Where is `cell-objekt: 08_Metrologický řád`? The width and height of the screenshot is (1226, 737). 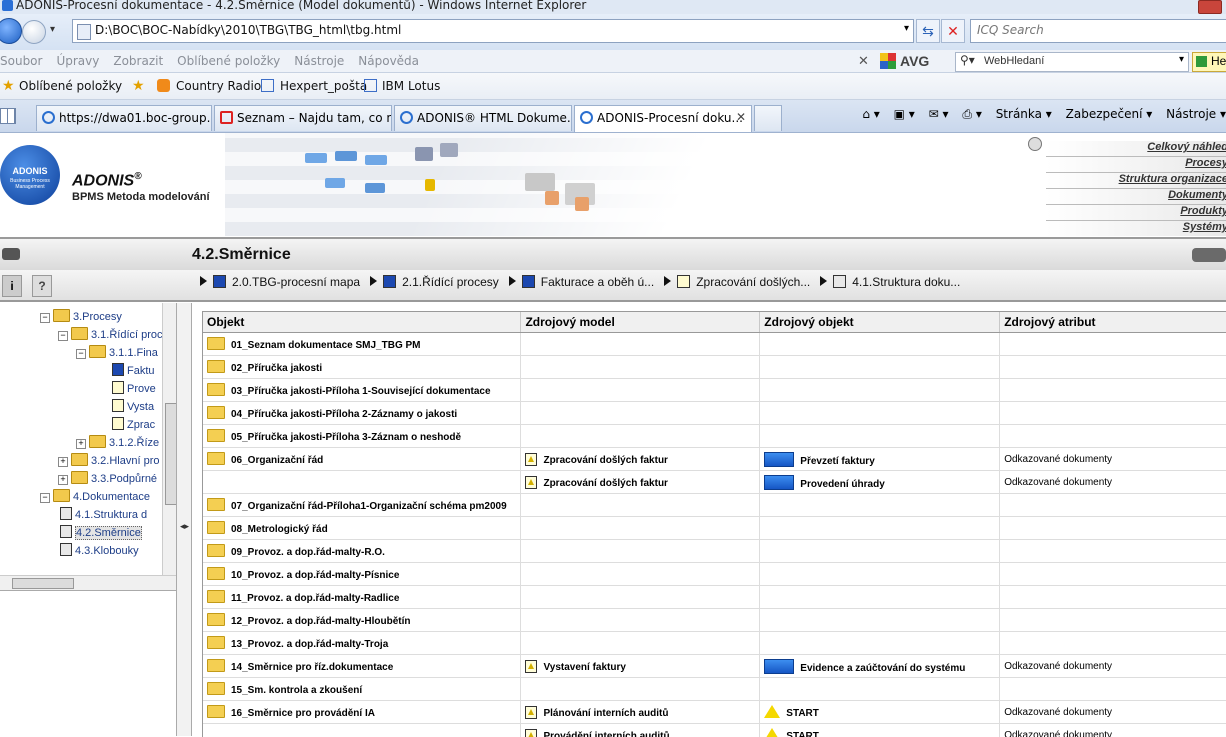 cell-objekt: 08_Metrologický řád is located at coordinates (362, 528).